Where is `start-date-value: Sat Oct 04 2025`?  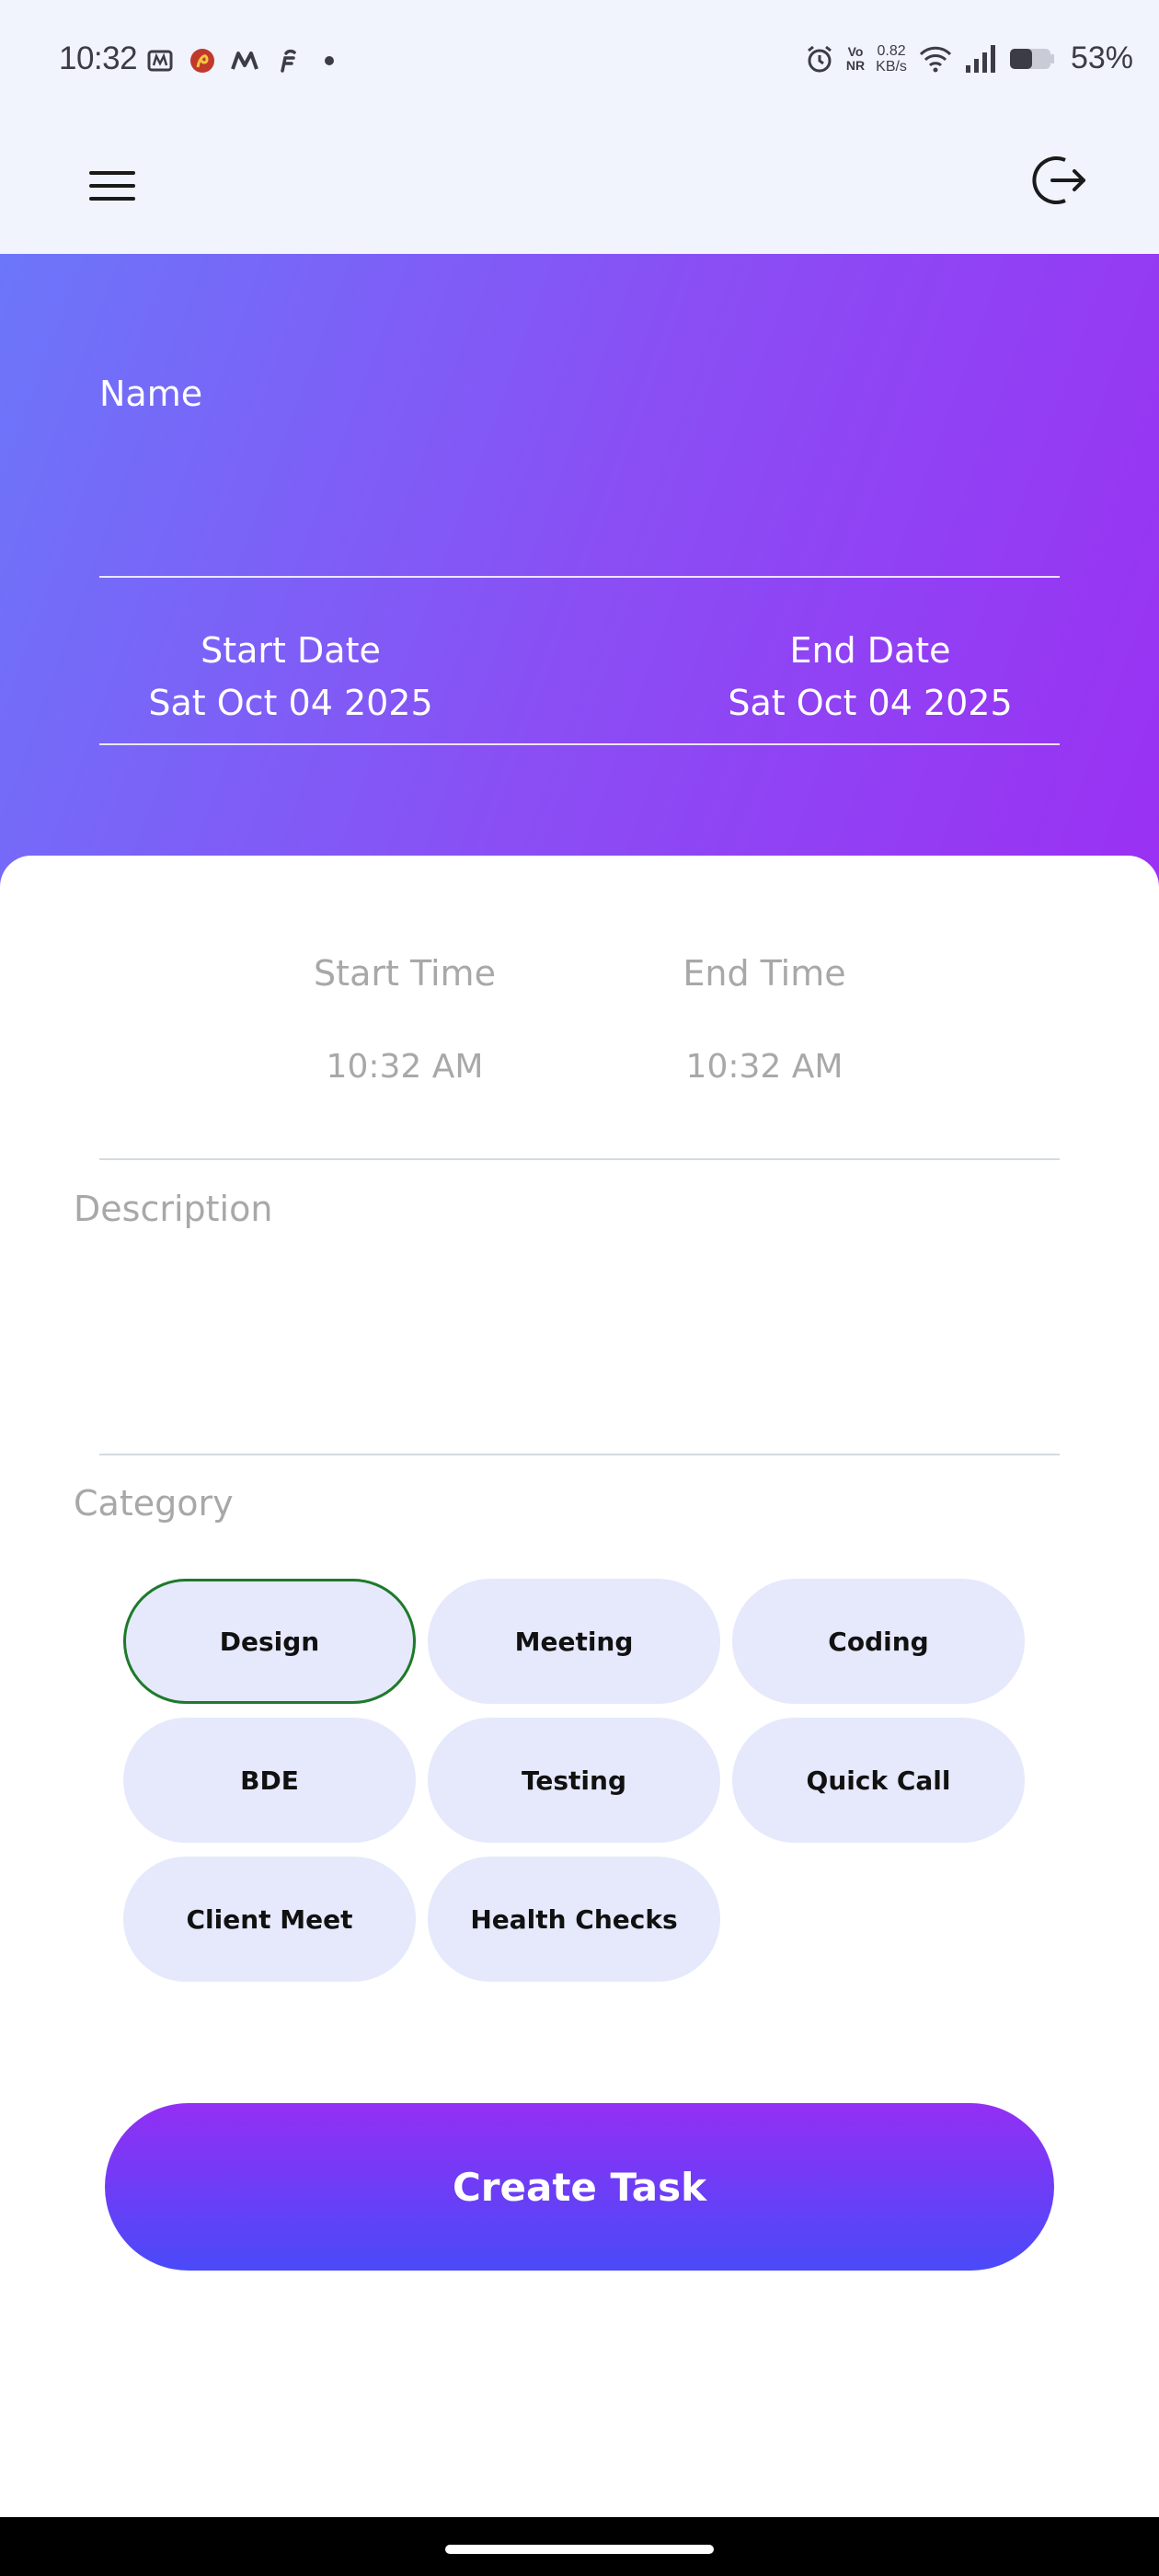 start-date-value: Sat Oct 04 2025 is located at coordinates (290, 703).